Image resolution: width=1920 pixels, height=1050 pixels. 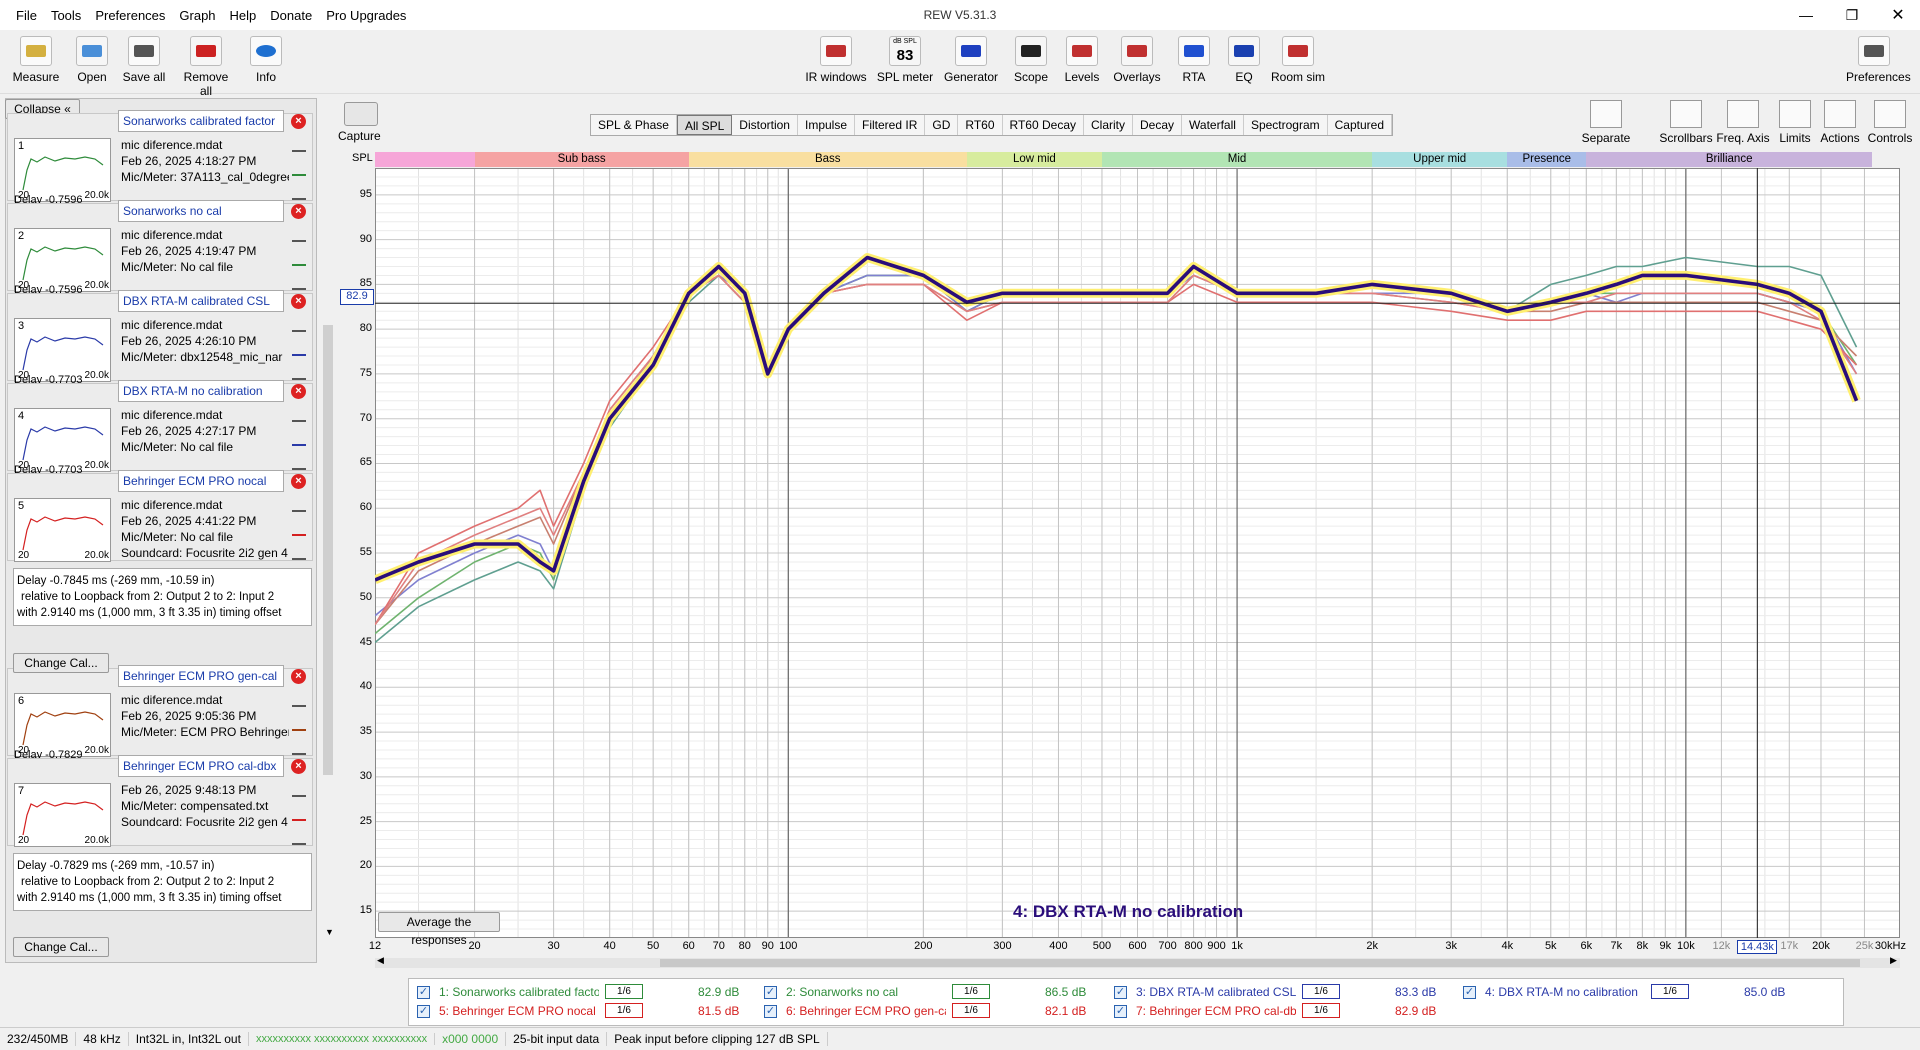 What do you see at coordinates (206, 67) in the screenshot?
I see `toolbar-remove-all-button: Remove all` at bounding box center [206, 67].